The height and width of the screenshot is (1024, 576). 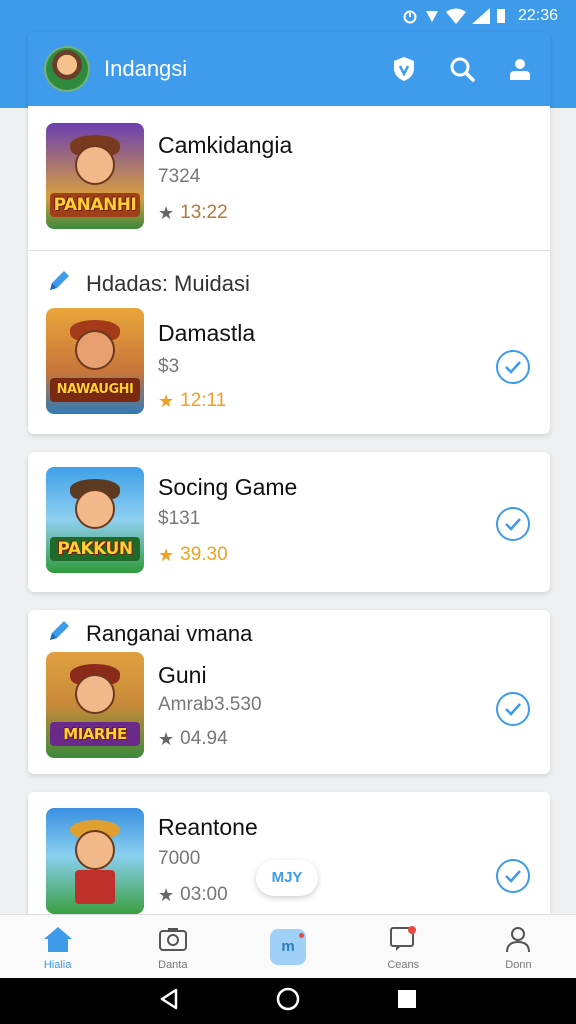 I want to click on status-bar: 22:36, so click(x=288, y=16).